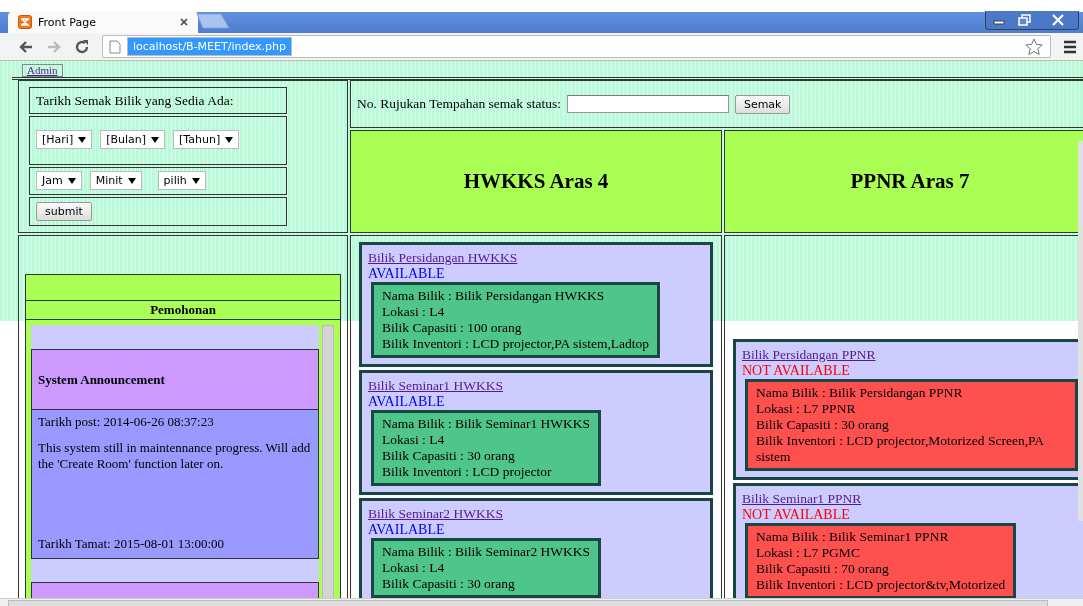  Describe the element at coordinates (126, 422) in the screenshot. I see `post-date: Tarikh post: 2014-06-26 08:37:23` at that location.